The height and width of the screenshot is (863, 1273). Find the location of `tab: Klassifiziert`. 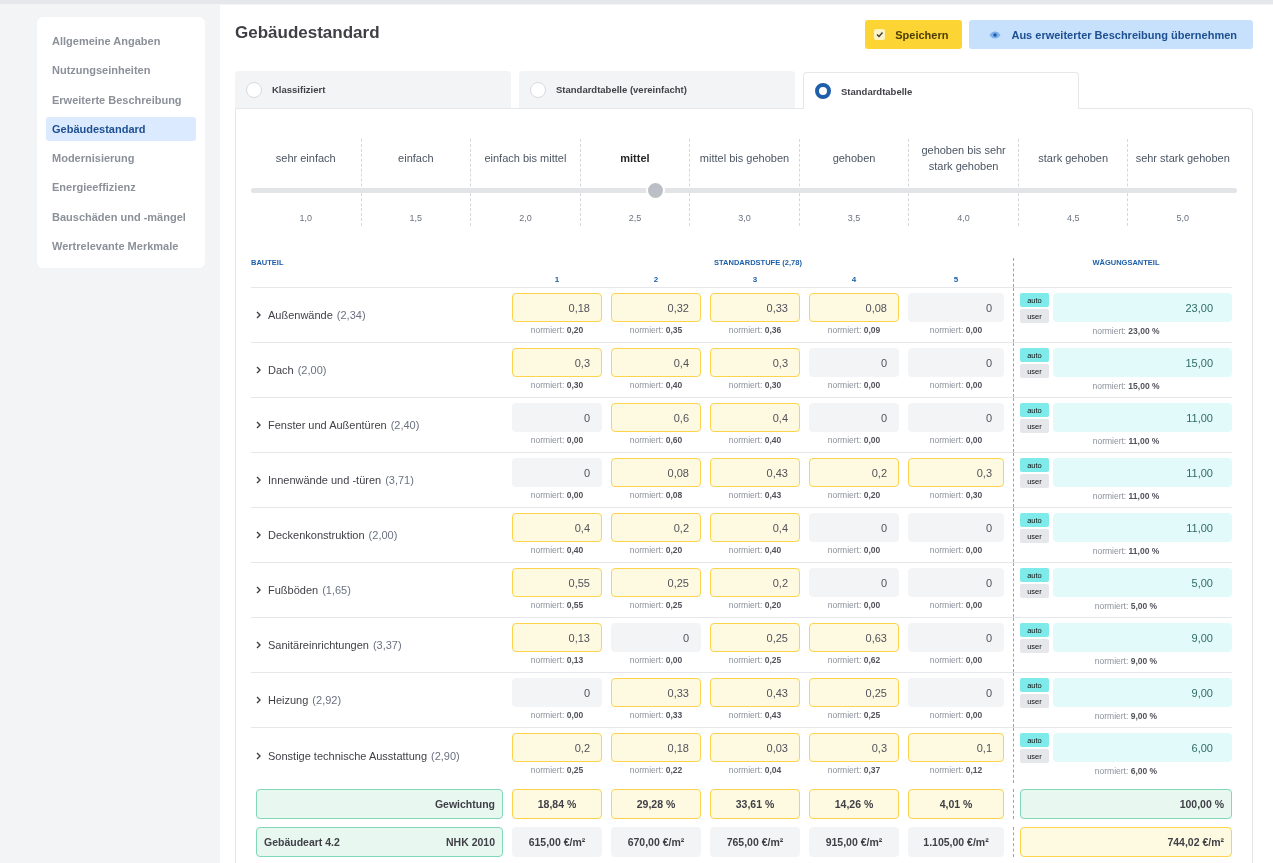

tab: Klassifiziert is located at coordinates (373, 89).